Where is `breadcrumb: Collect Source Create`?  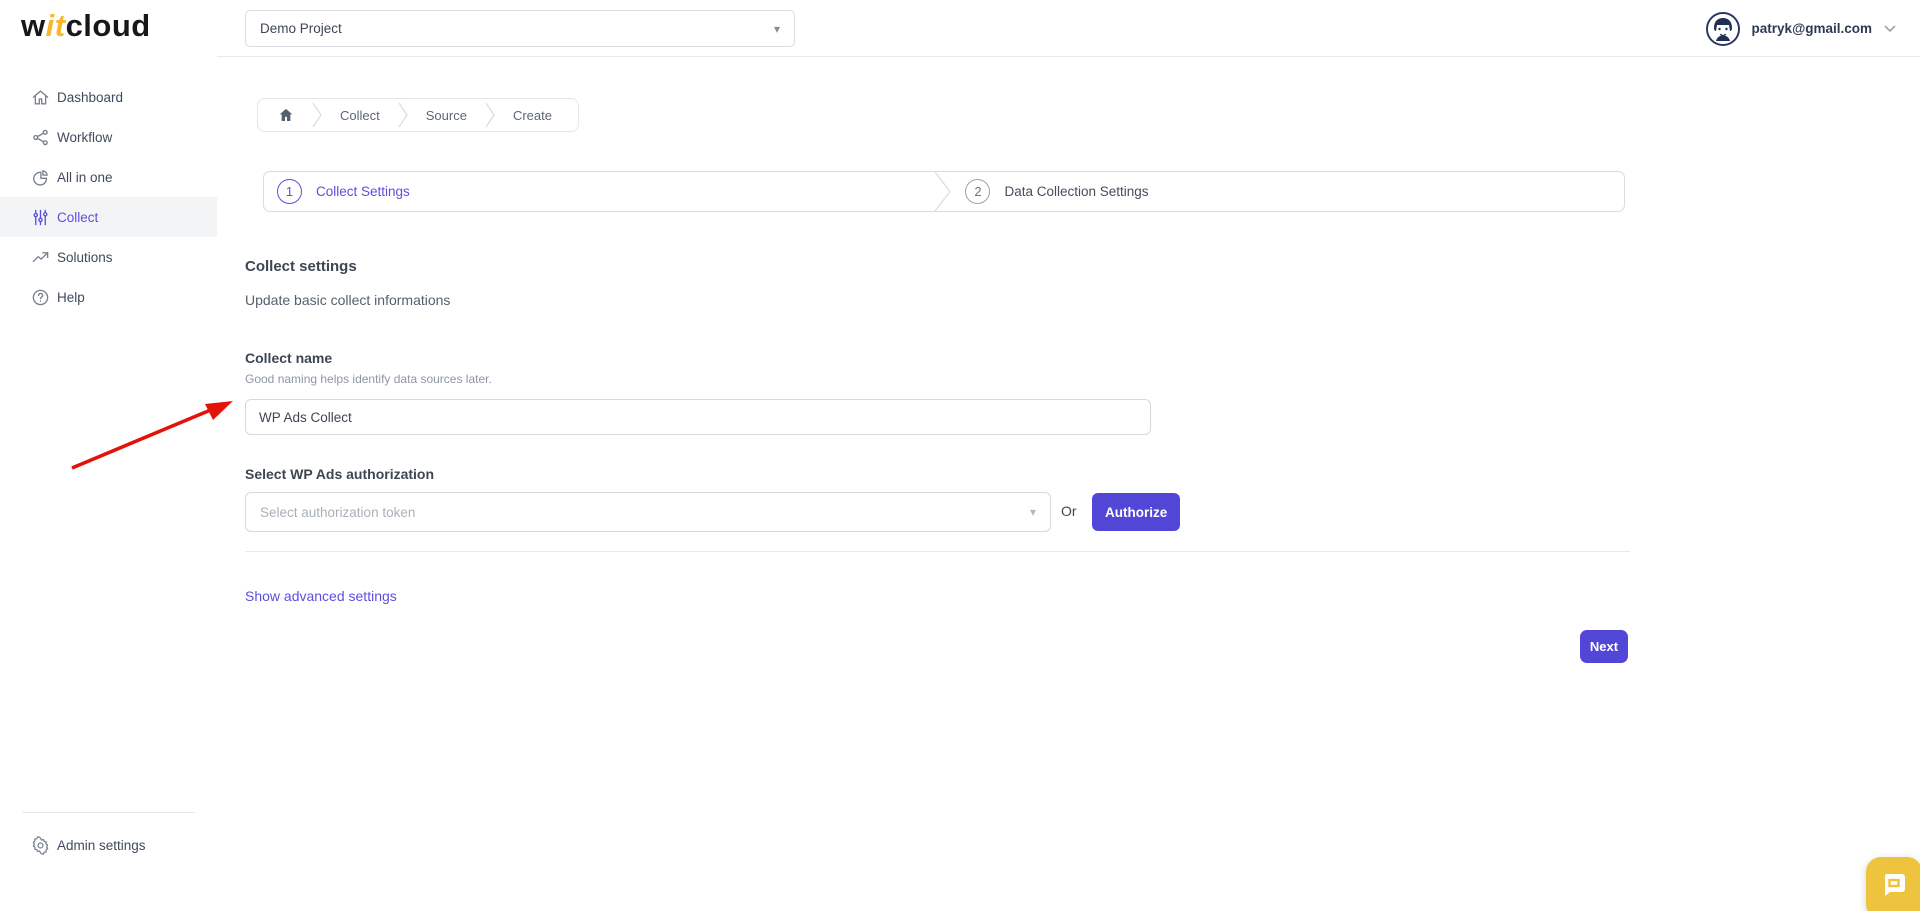 breadcrumb: Collect Source Create is located at coordinates (418, 115).